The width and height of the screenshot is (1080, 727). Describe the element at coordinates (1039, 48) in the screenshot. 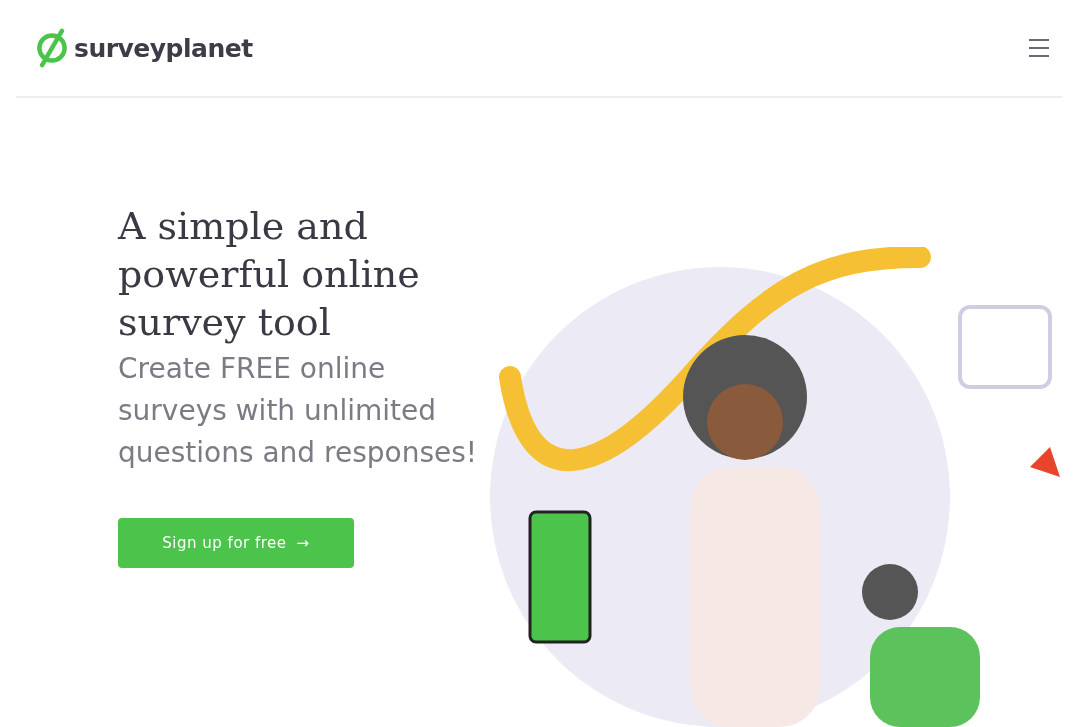

I see `menu-icon` at that location.